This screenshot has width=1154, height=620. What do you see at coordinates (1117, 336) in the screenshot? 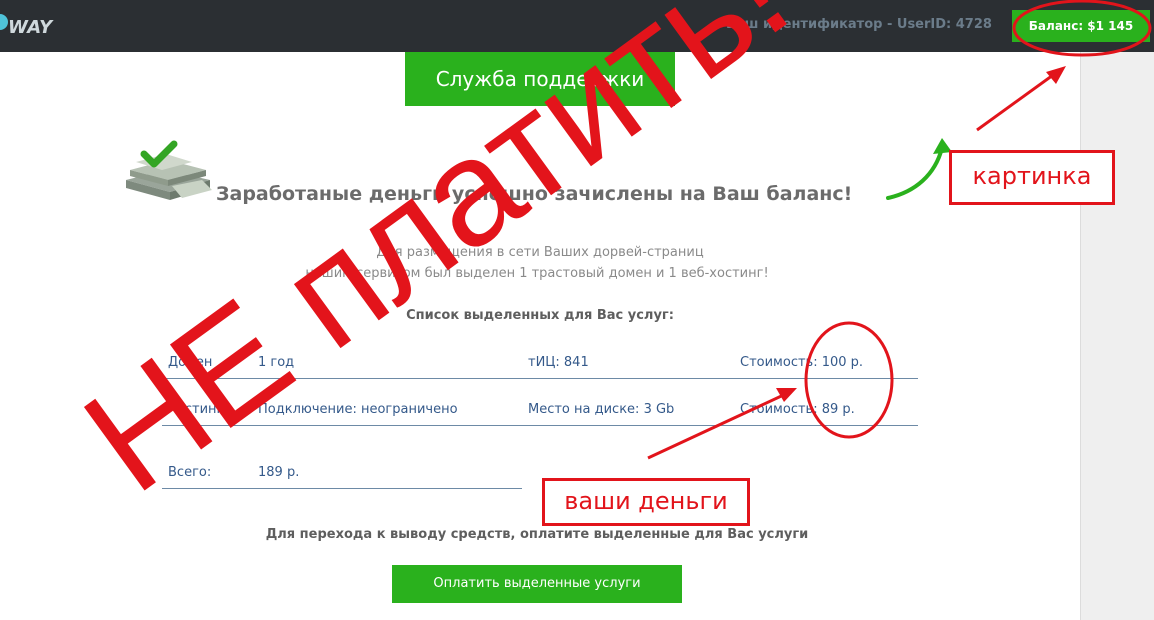
I see `right-sidebar` at bounding box center [1117, 336].